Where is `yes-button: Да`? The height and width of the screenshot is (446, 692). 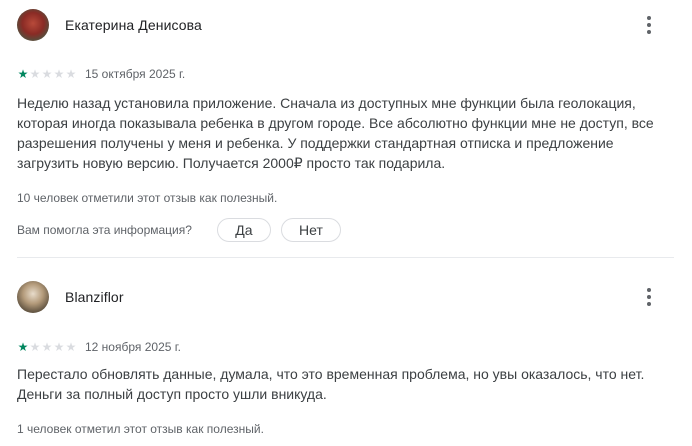 yes-button: Да is located at coordinates (243, 230).